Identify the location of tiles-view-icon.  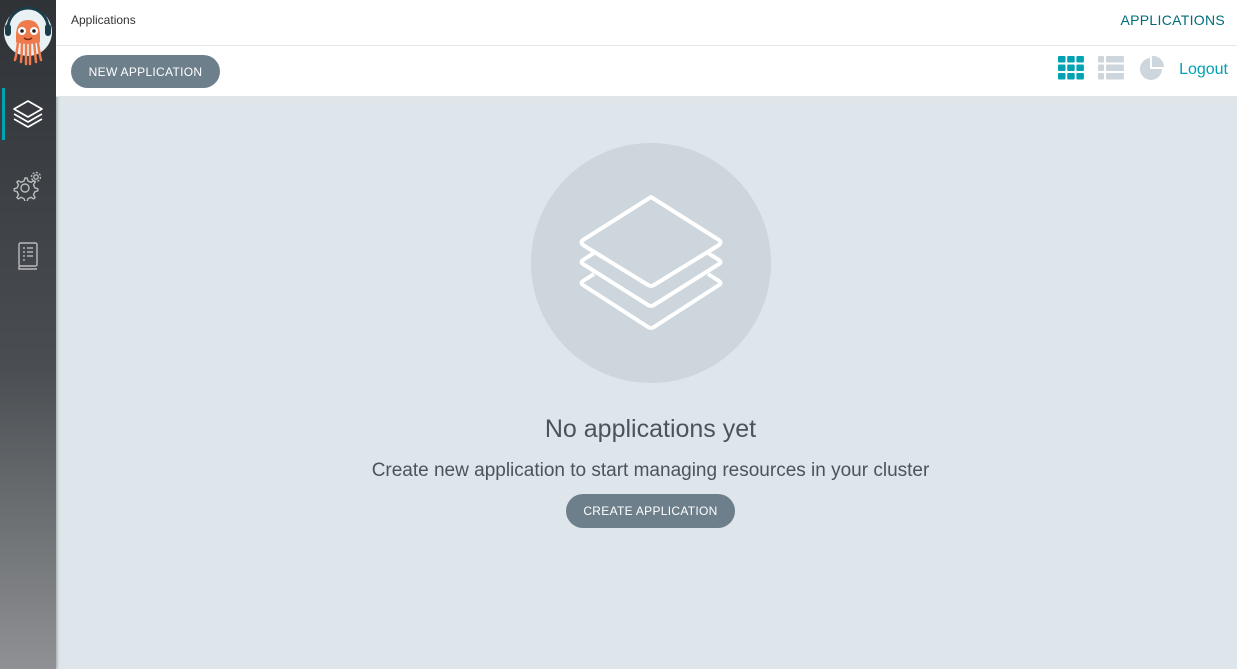
(1071, 68).